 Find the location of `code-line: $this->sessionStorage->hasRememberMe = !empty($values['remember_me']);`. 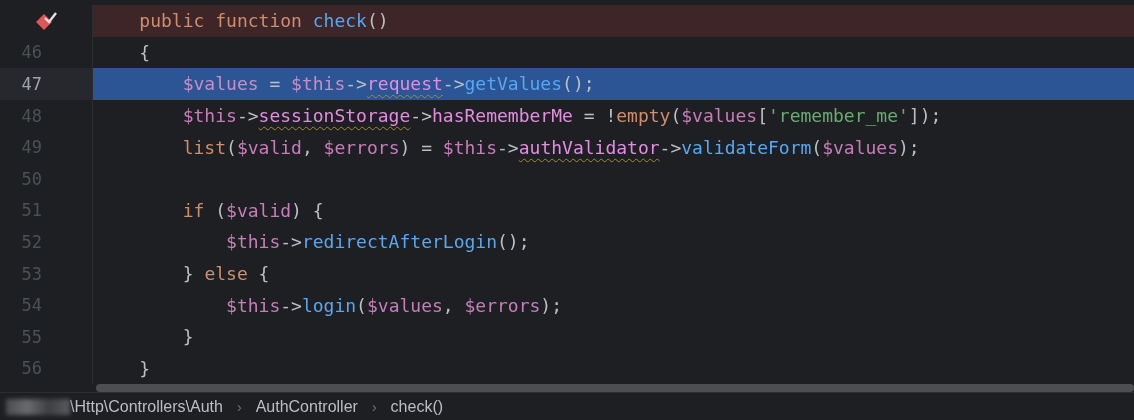

code-line: $this->sessionStorage->hasRememberMe = !empty($values['remember_me']); is located at coordinates (561, 116).